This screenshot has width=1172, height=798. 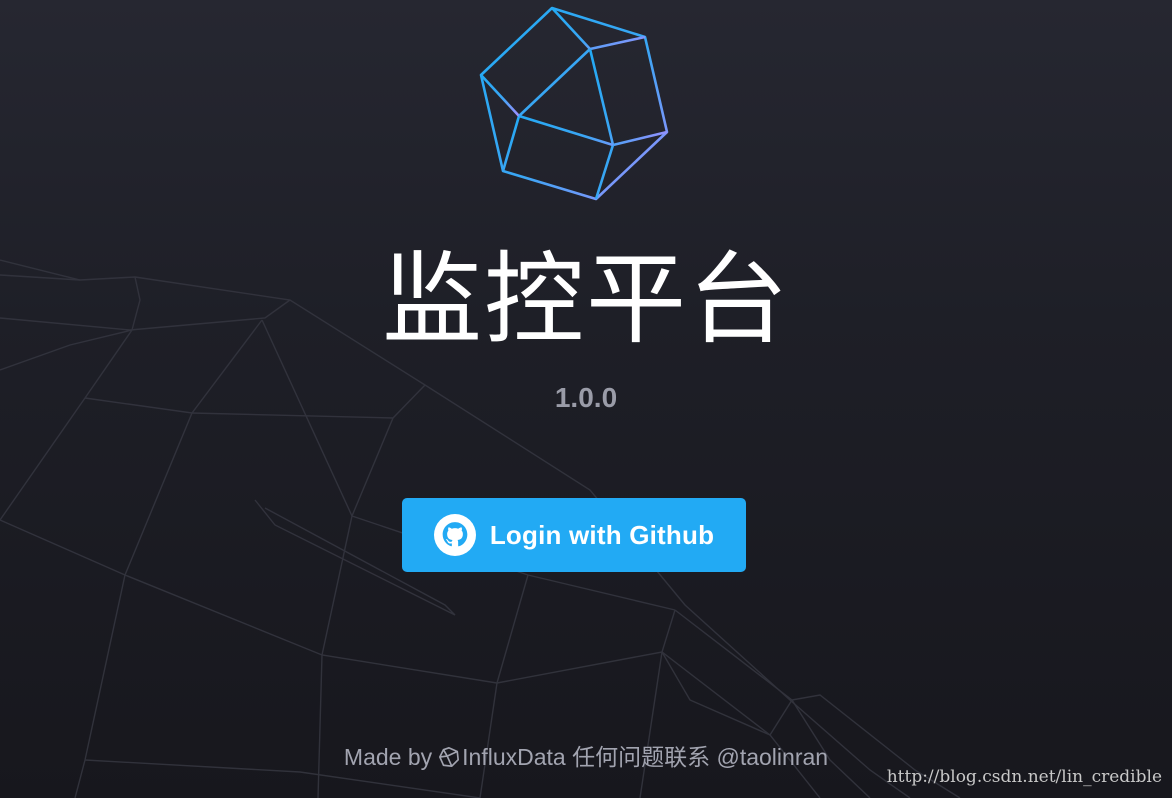 I want to click on page-title: 监控平台, so click(x=586, y=299).